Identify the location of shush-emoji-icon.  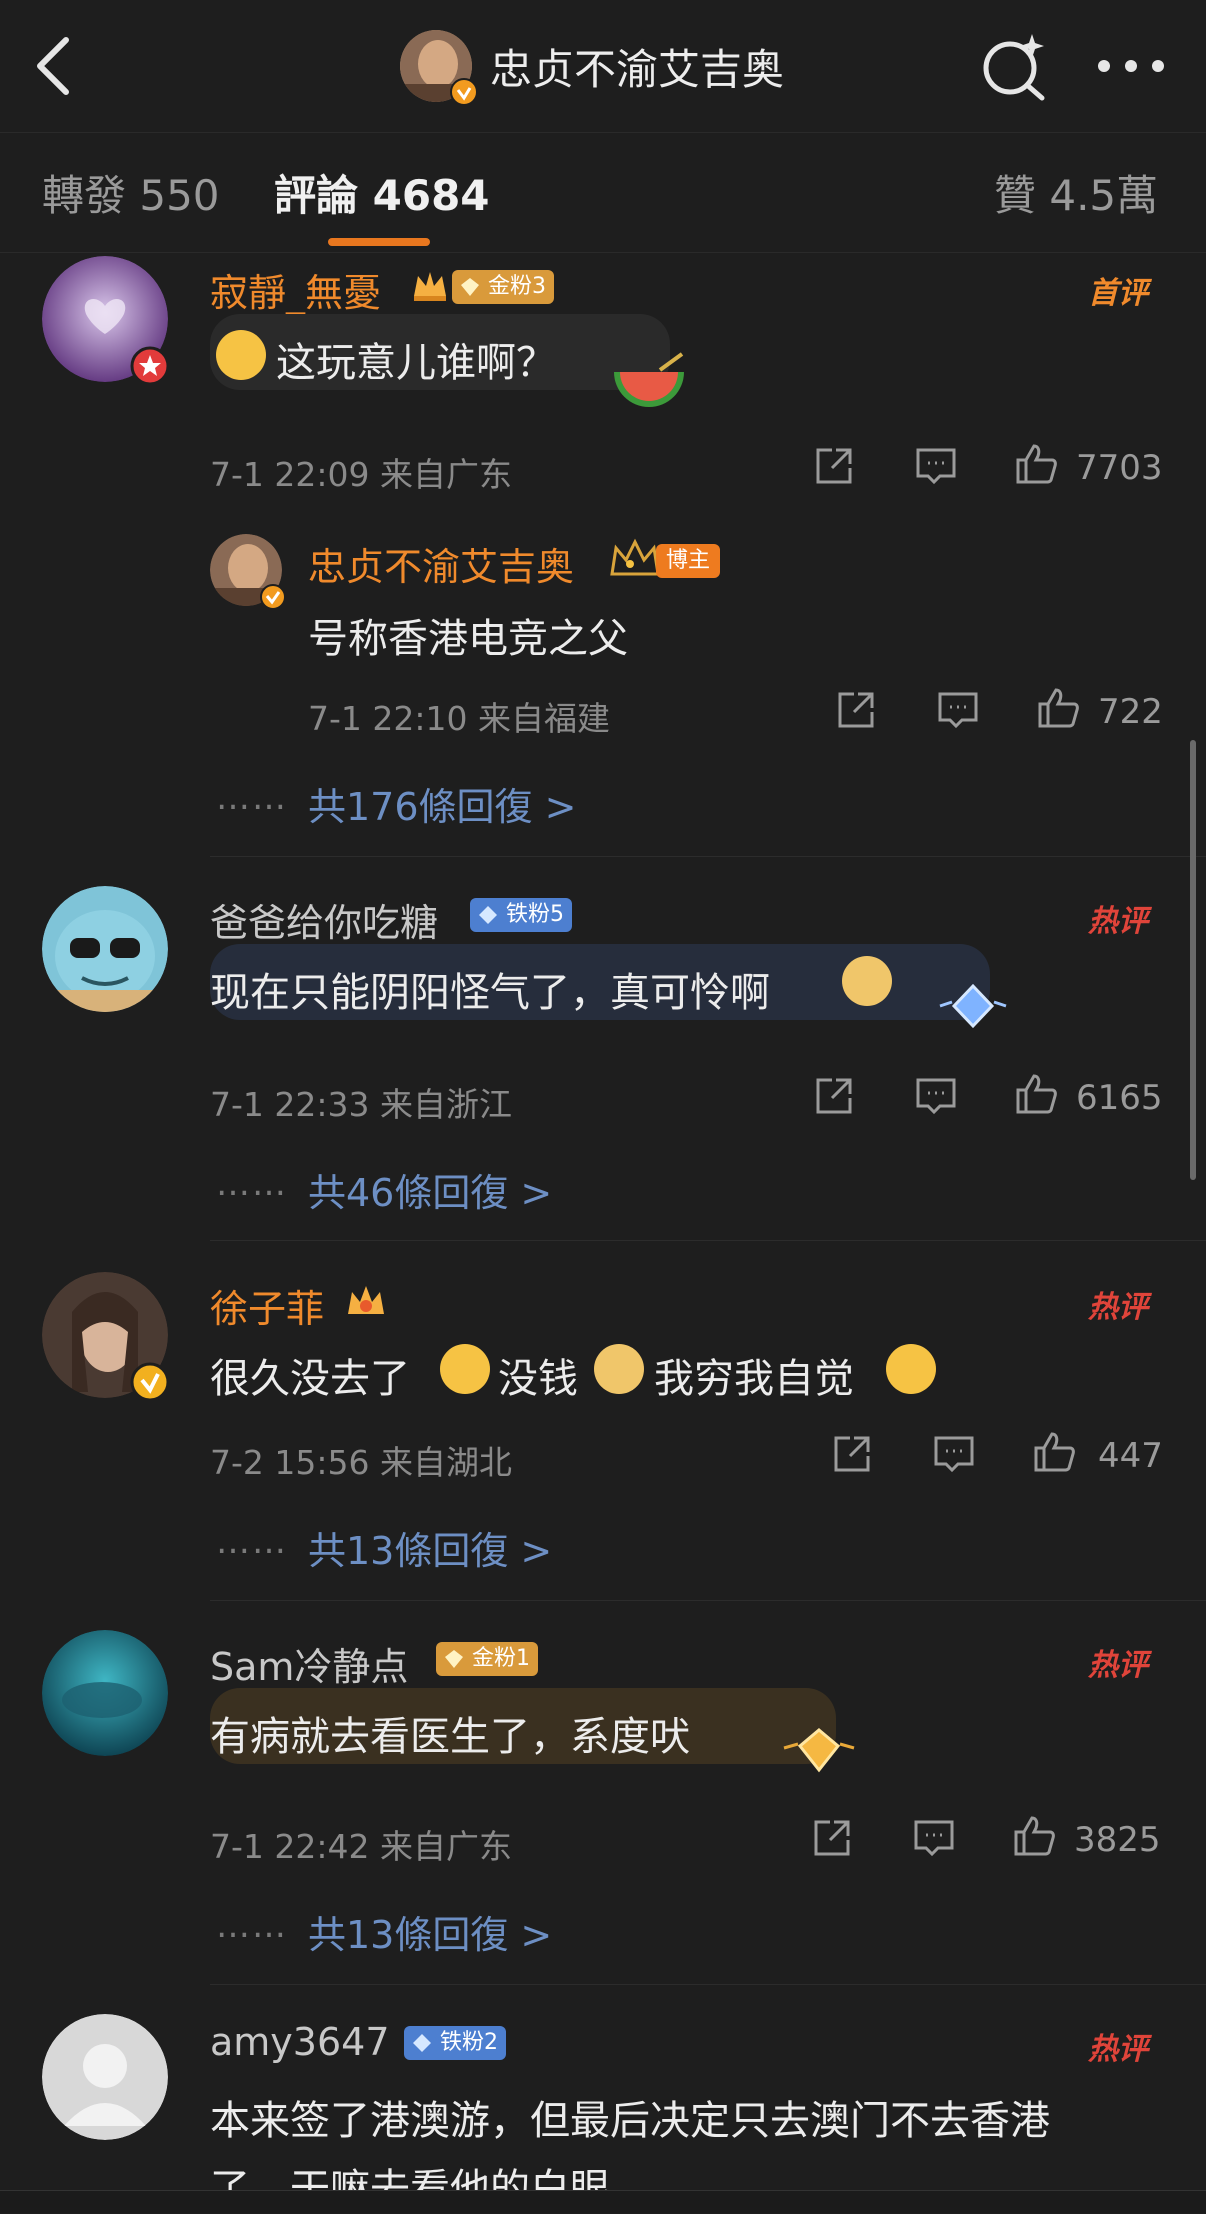
(241, 355).